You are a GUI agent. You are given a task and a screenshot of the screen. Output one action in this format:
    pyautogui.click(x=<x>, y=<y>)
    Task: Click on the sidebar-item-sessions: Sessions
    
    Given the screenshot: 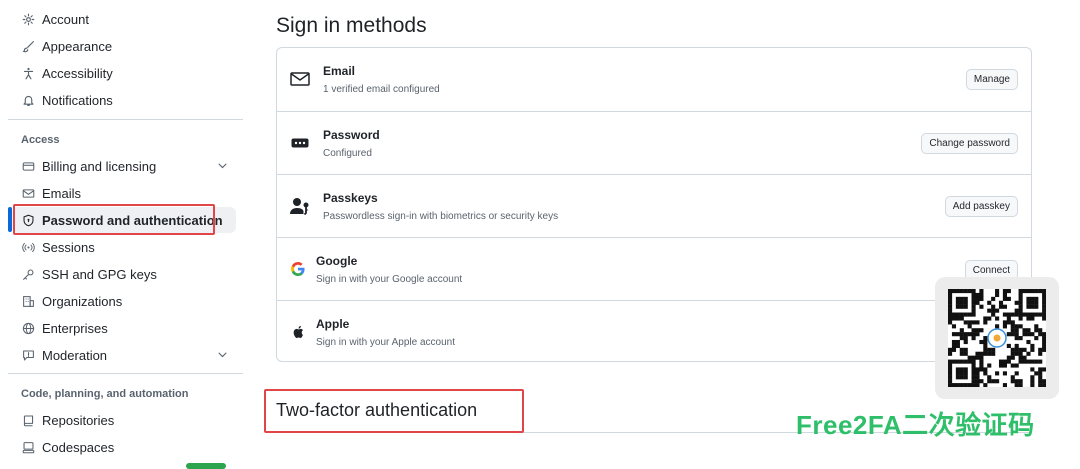 What is the action you would take?
    pyautogui.click(x=124, y=247)
    